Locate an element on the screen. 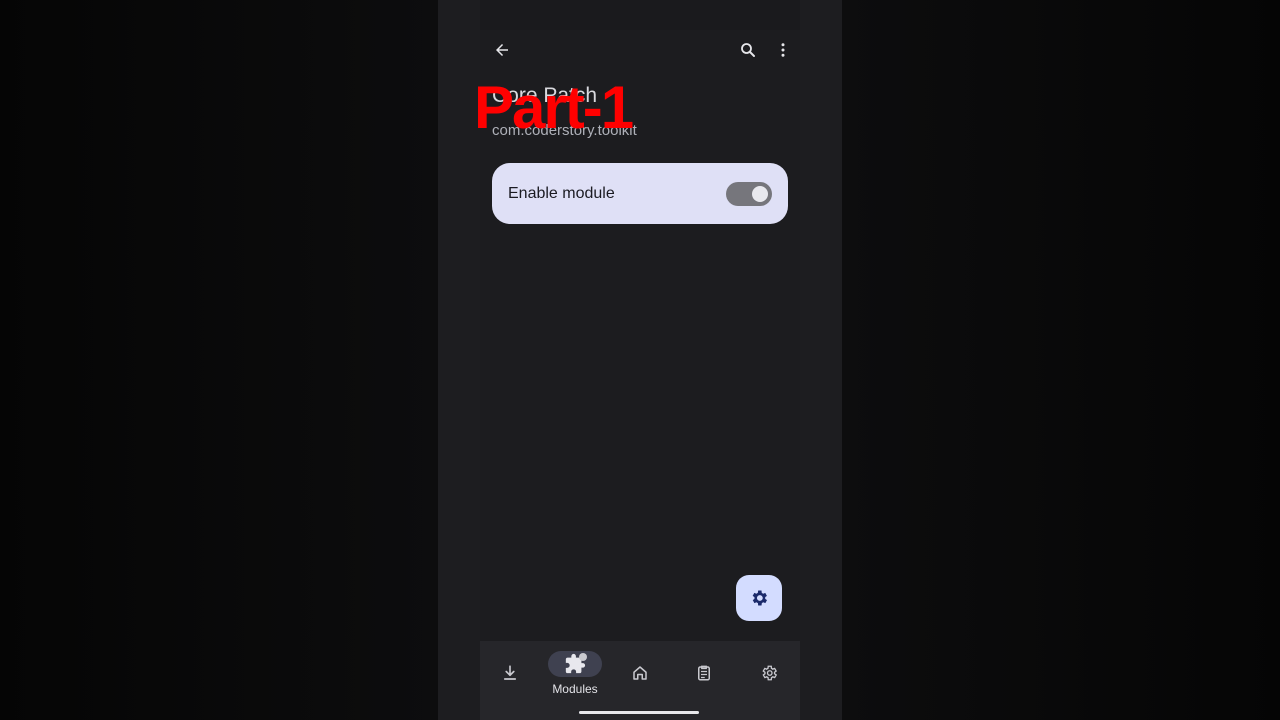 This screenshot has width=1280, height=720. search-icon is located at coordinates (748, 50).